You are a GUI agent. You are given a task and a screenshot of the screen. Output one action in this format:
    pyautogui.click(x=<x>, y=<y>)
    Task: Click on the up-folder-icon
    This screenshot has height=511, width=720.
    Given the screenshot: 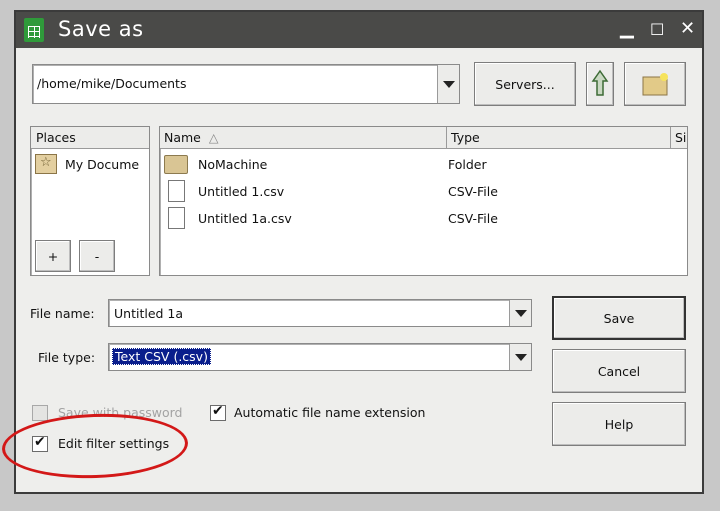 What is the action you would take?
    pyautogui.click(x=600, y=82)
    